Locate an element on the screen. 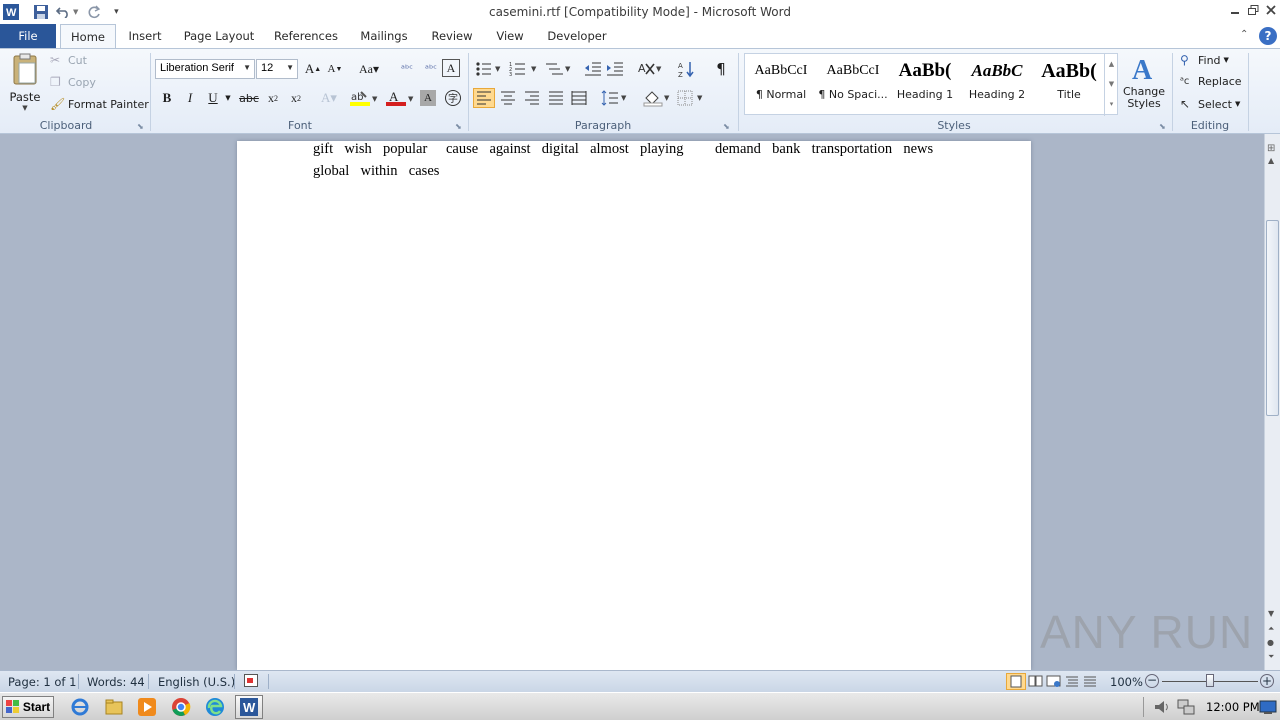  word-count: Words: 44 is located at coordinates (116, 682).